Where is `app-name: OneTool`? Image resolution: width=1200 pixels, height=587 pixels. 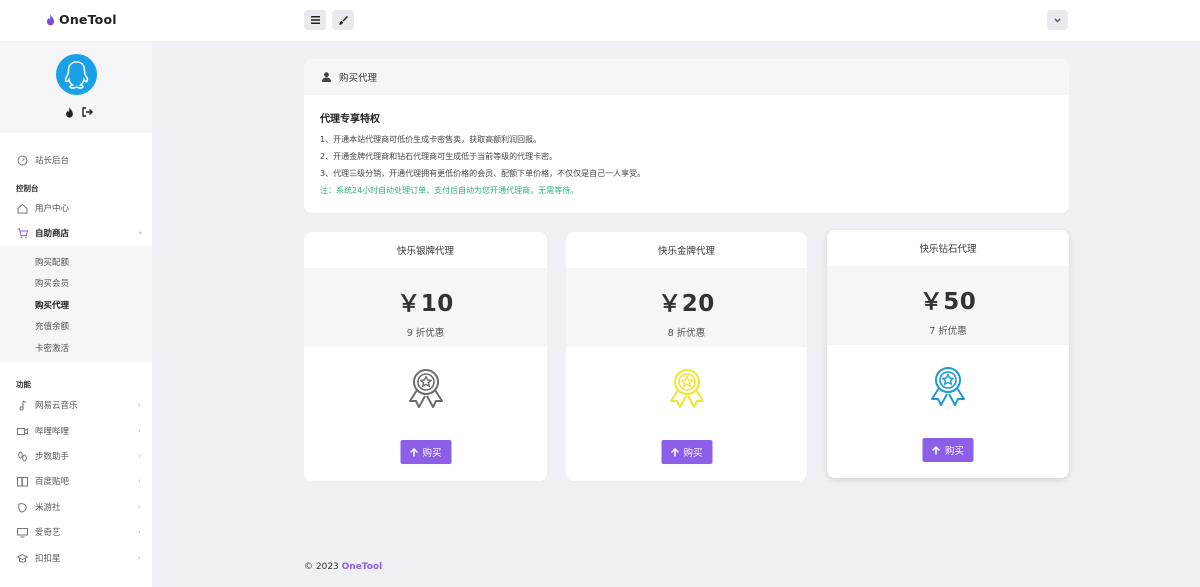 app-name: OneTool is located at coordinates (88, 19).